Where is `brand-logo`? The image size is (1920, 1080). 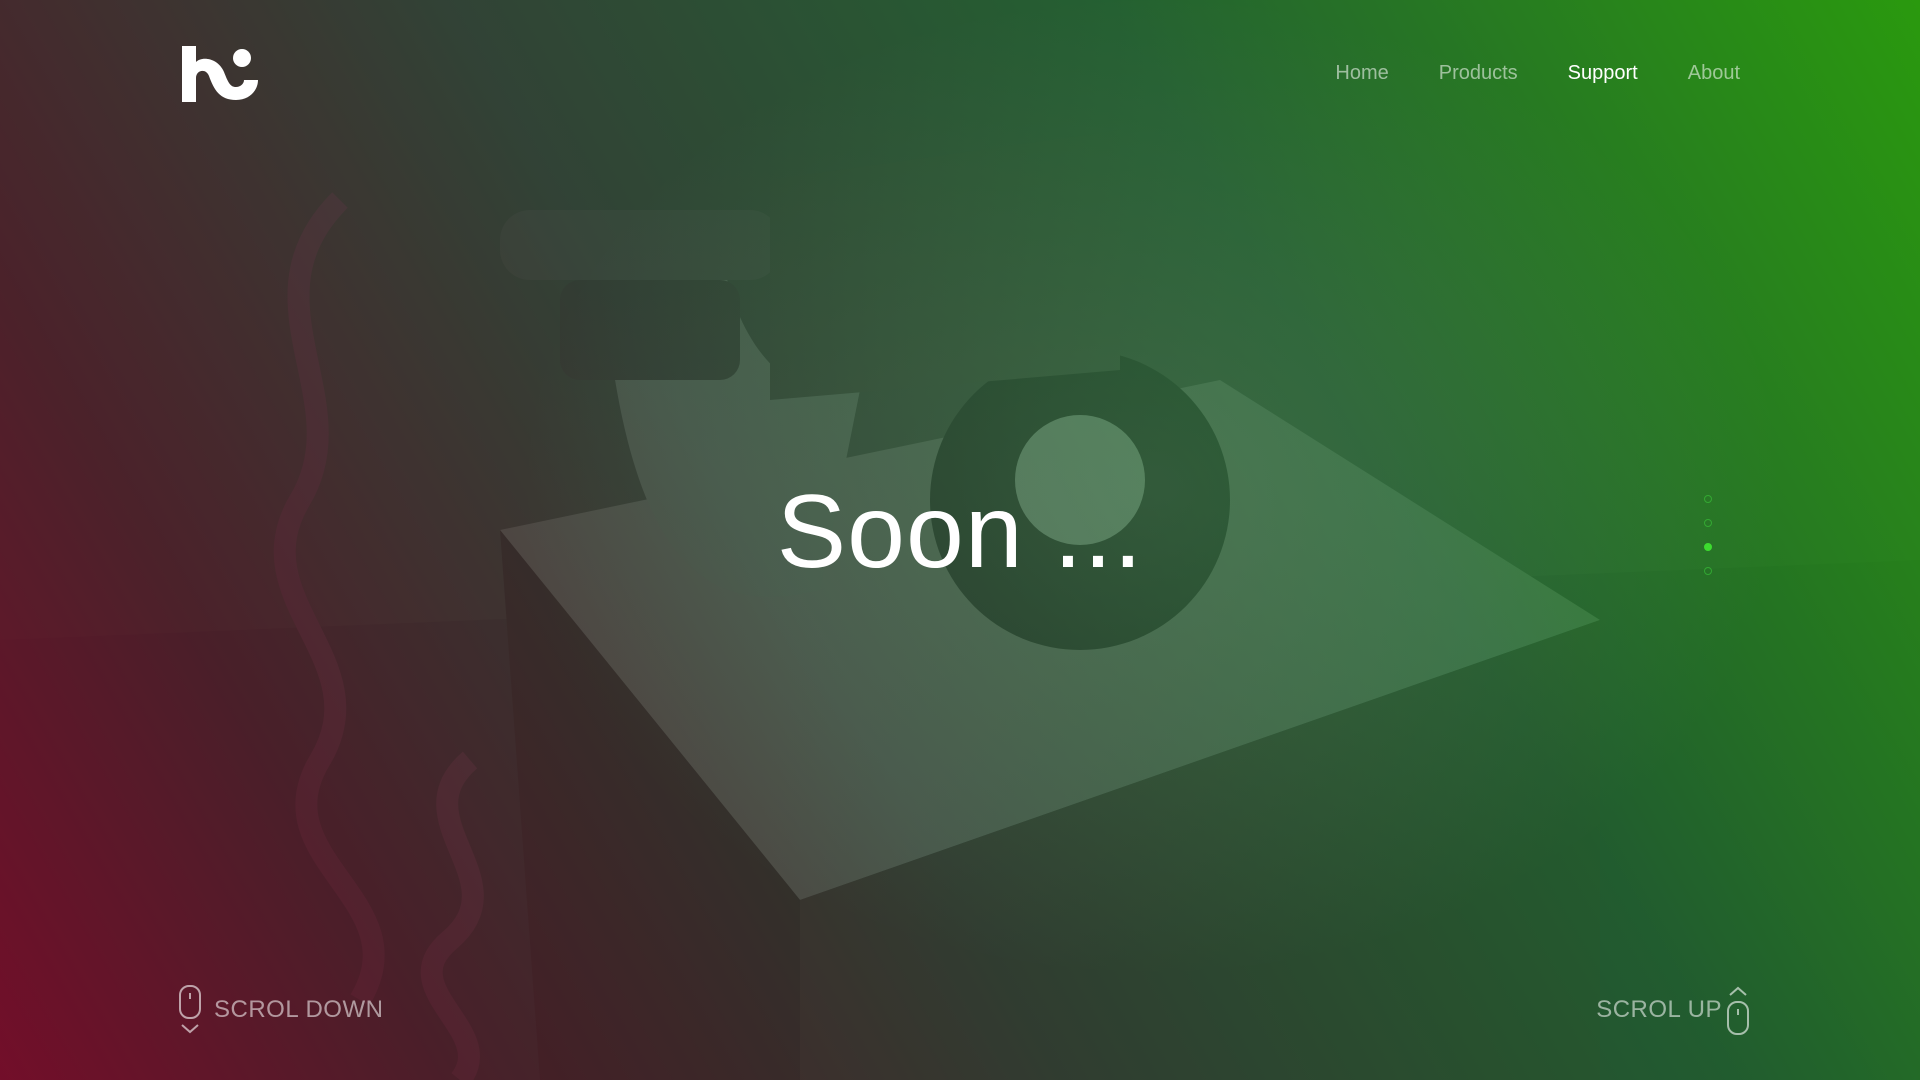 brand-logo is located at coordinates (218, 74).